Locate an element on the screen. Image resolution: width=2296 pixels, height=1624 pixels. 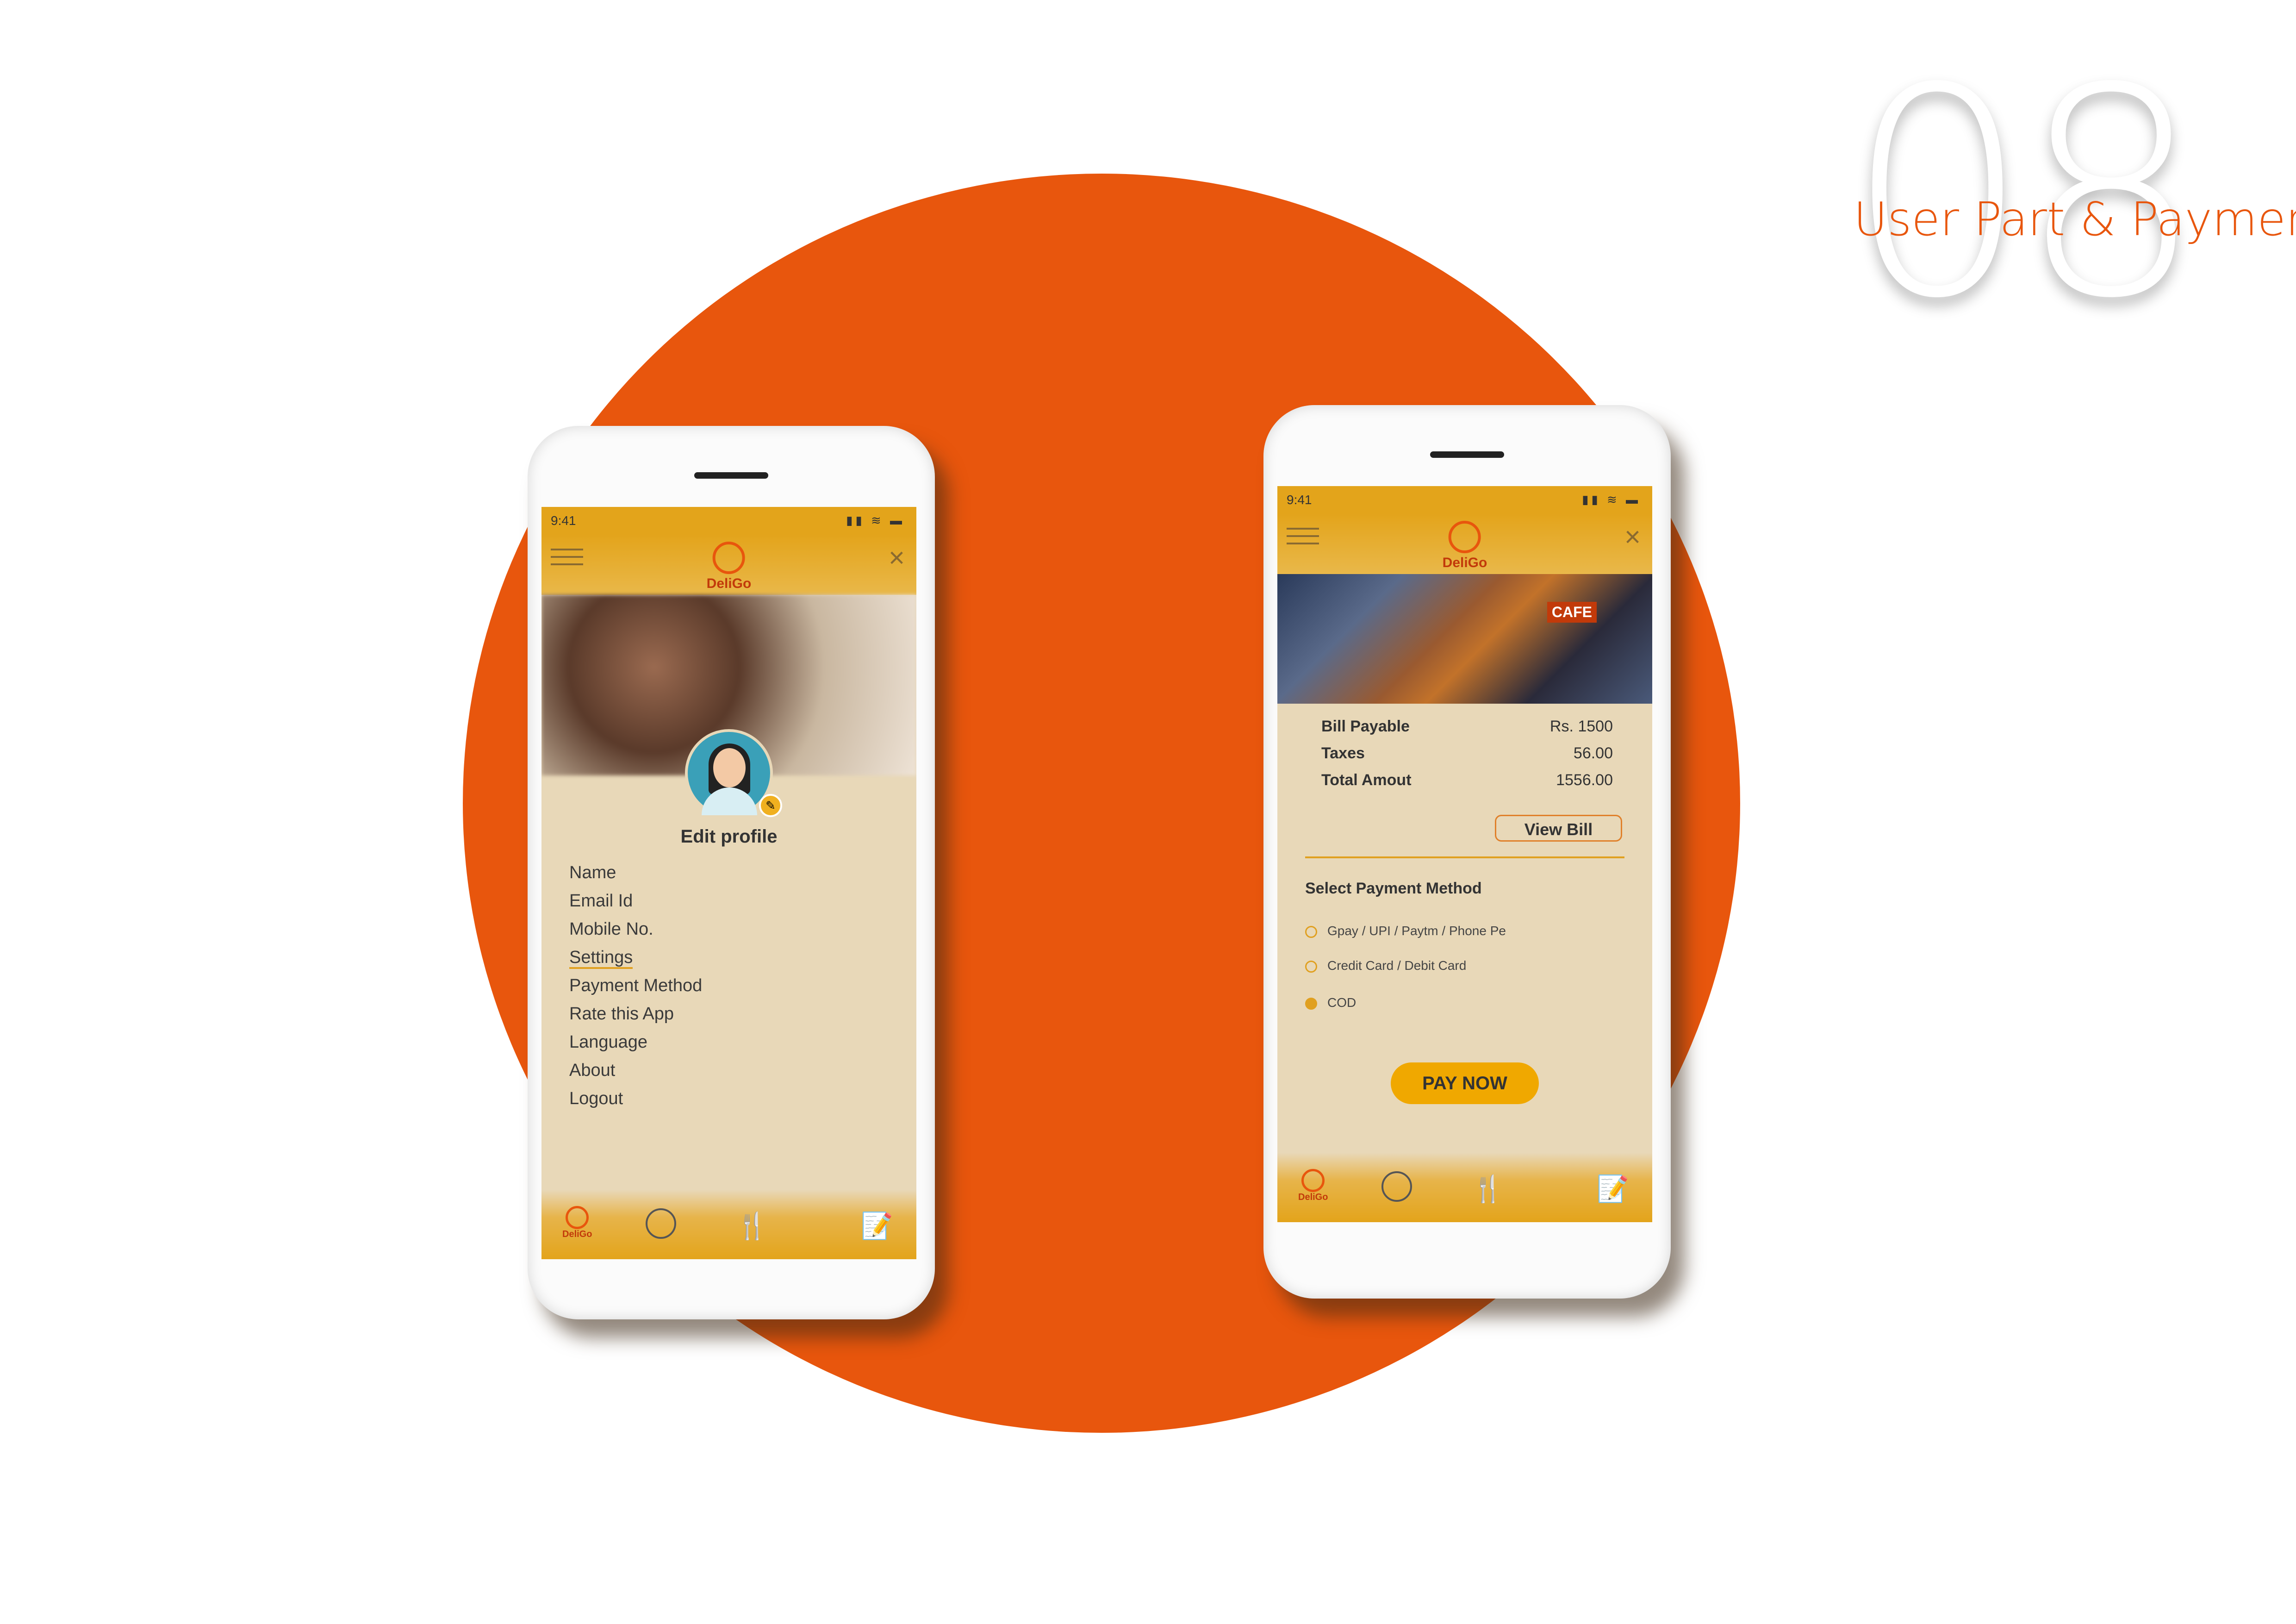
menu-item-settings: Settings is located at coordinates (635, 957).